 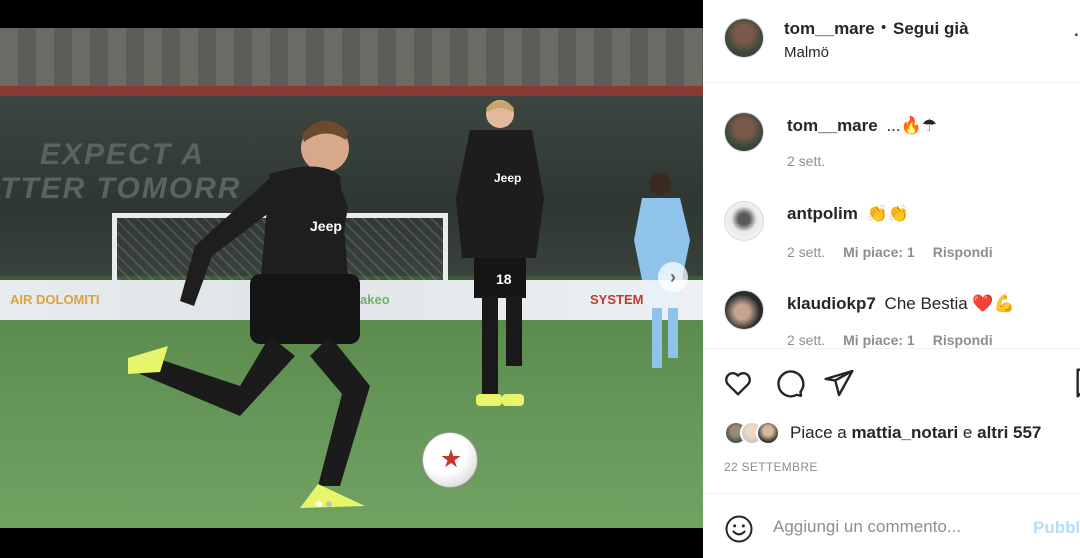 What do you see at coordinates (1075, 383) in the screenshot?
I see `bookmark-icon` at bounding box center [1075, 383].